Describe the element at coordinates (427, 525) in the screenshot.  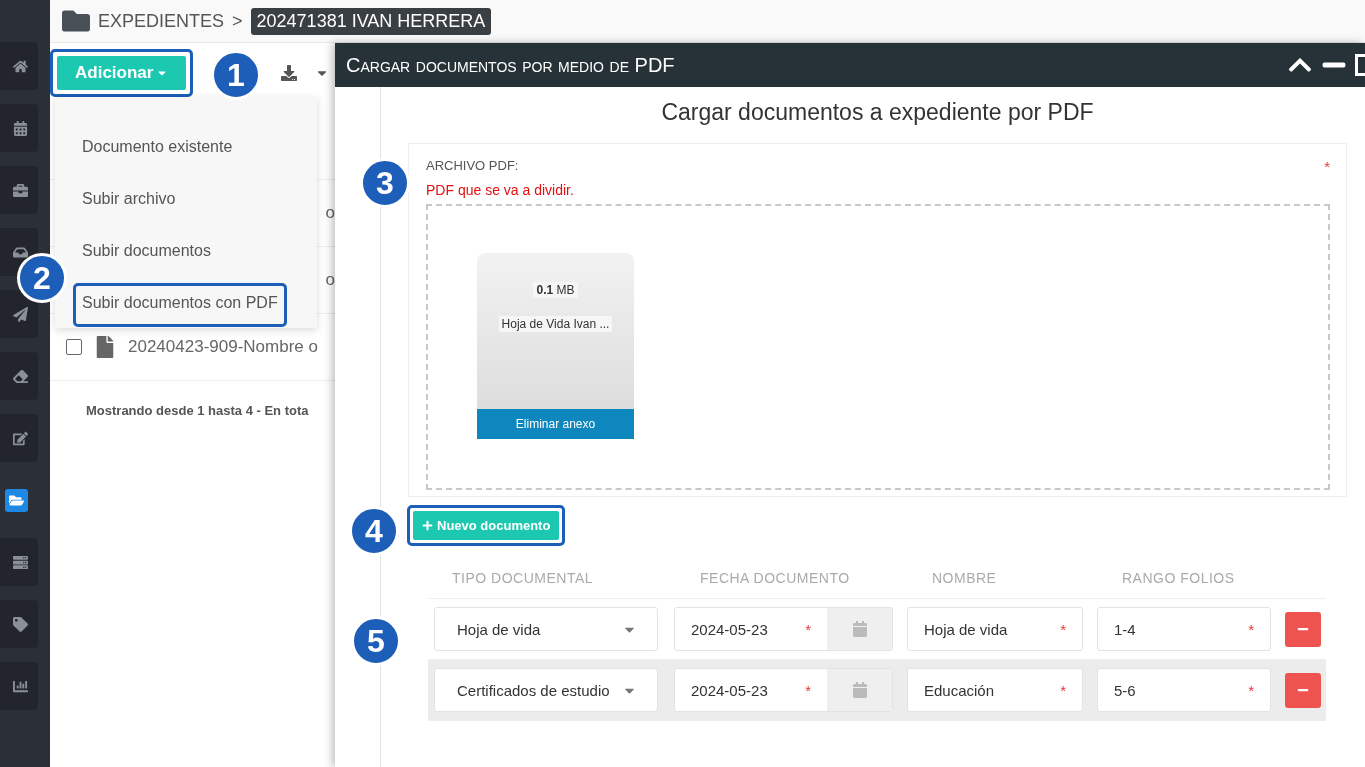
I see `plus-icon` at that location.